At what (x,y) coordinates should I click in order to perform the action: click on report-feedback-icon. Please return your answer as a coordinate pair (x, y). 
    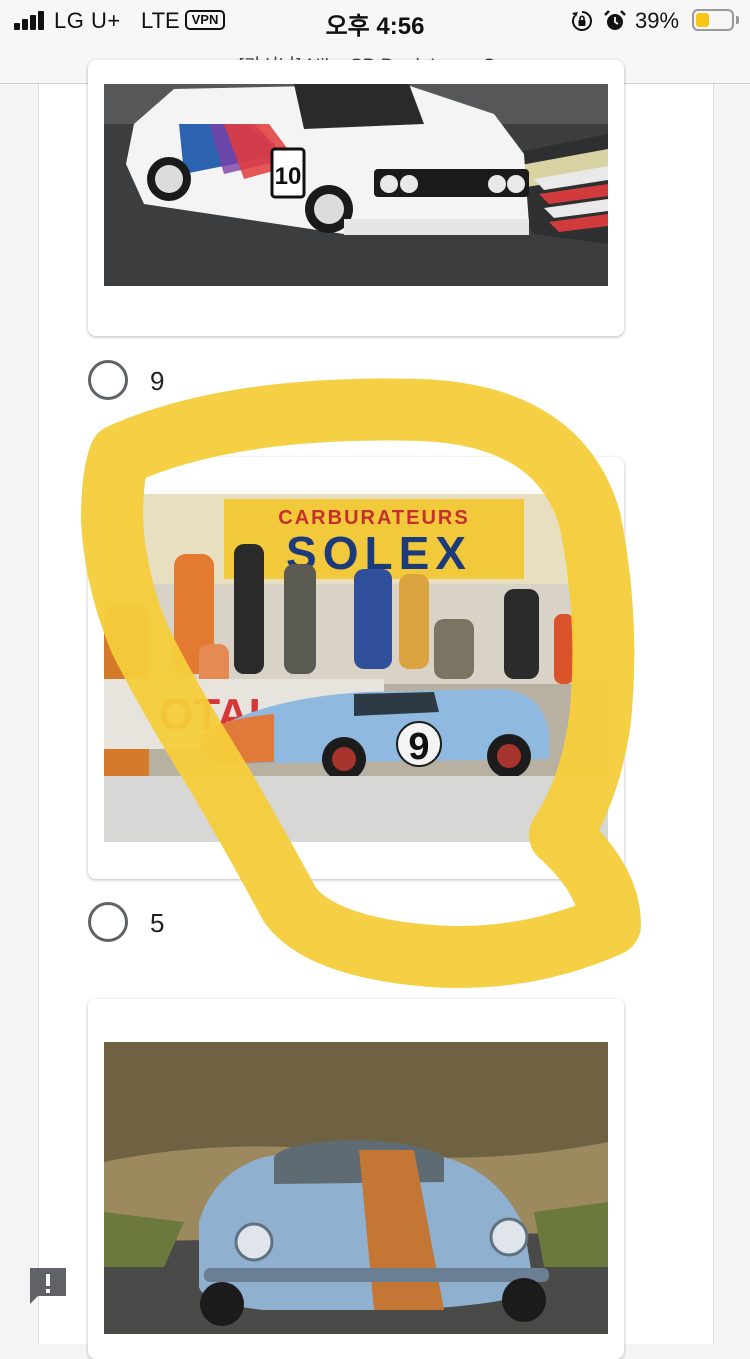
    Looking at the image, I should click on (48, 1286).